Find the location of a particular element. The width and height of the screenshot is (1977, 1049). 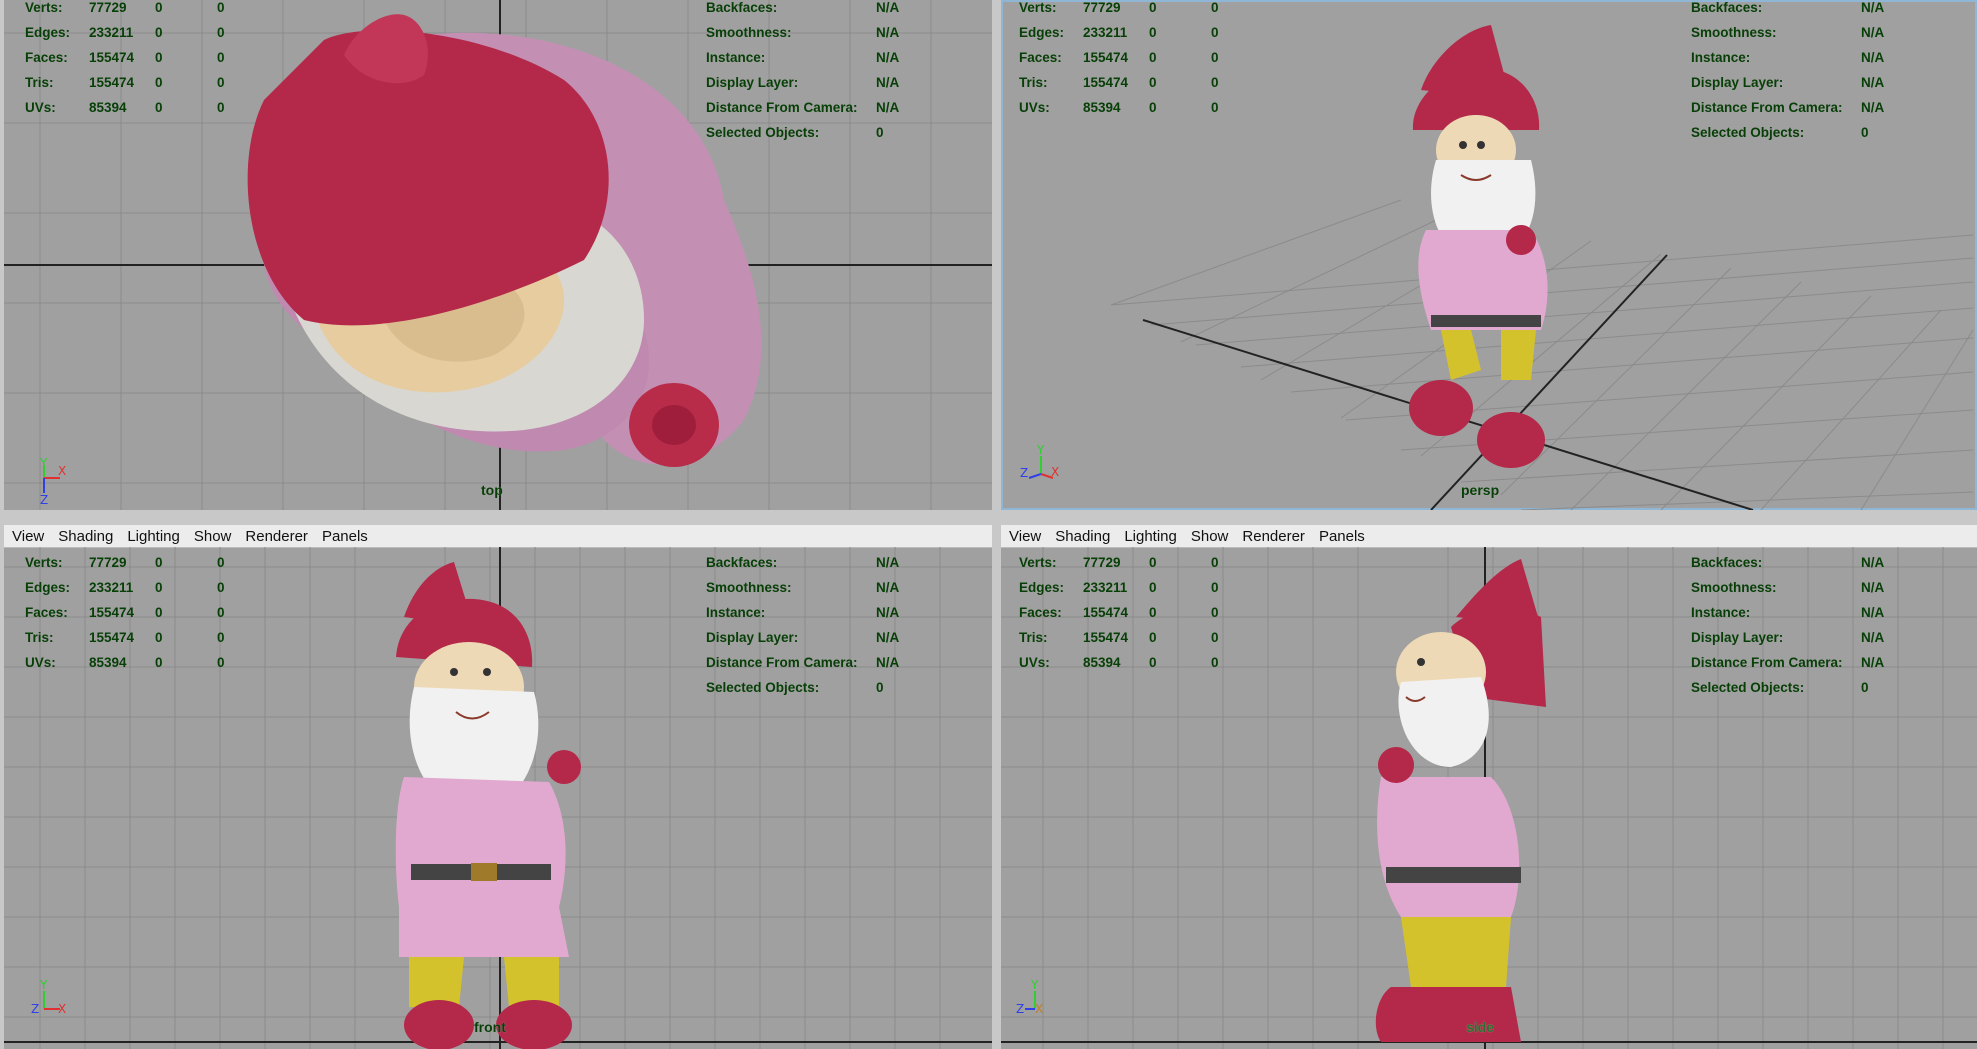

gnome-top-view is located at coordinates (504, 240).